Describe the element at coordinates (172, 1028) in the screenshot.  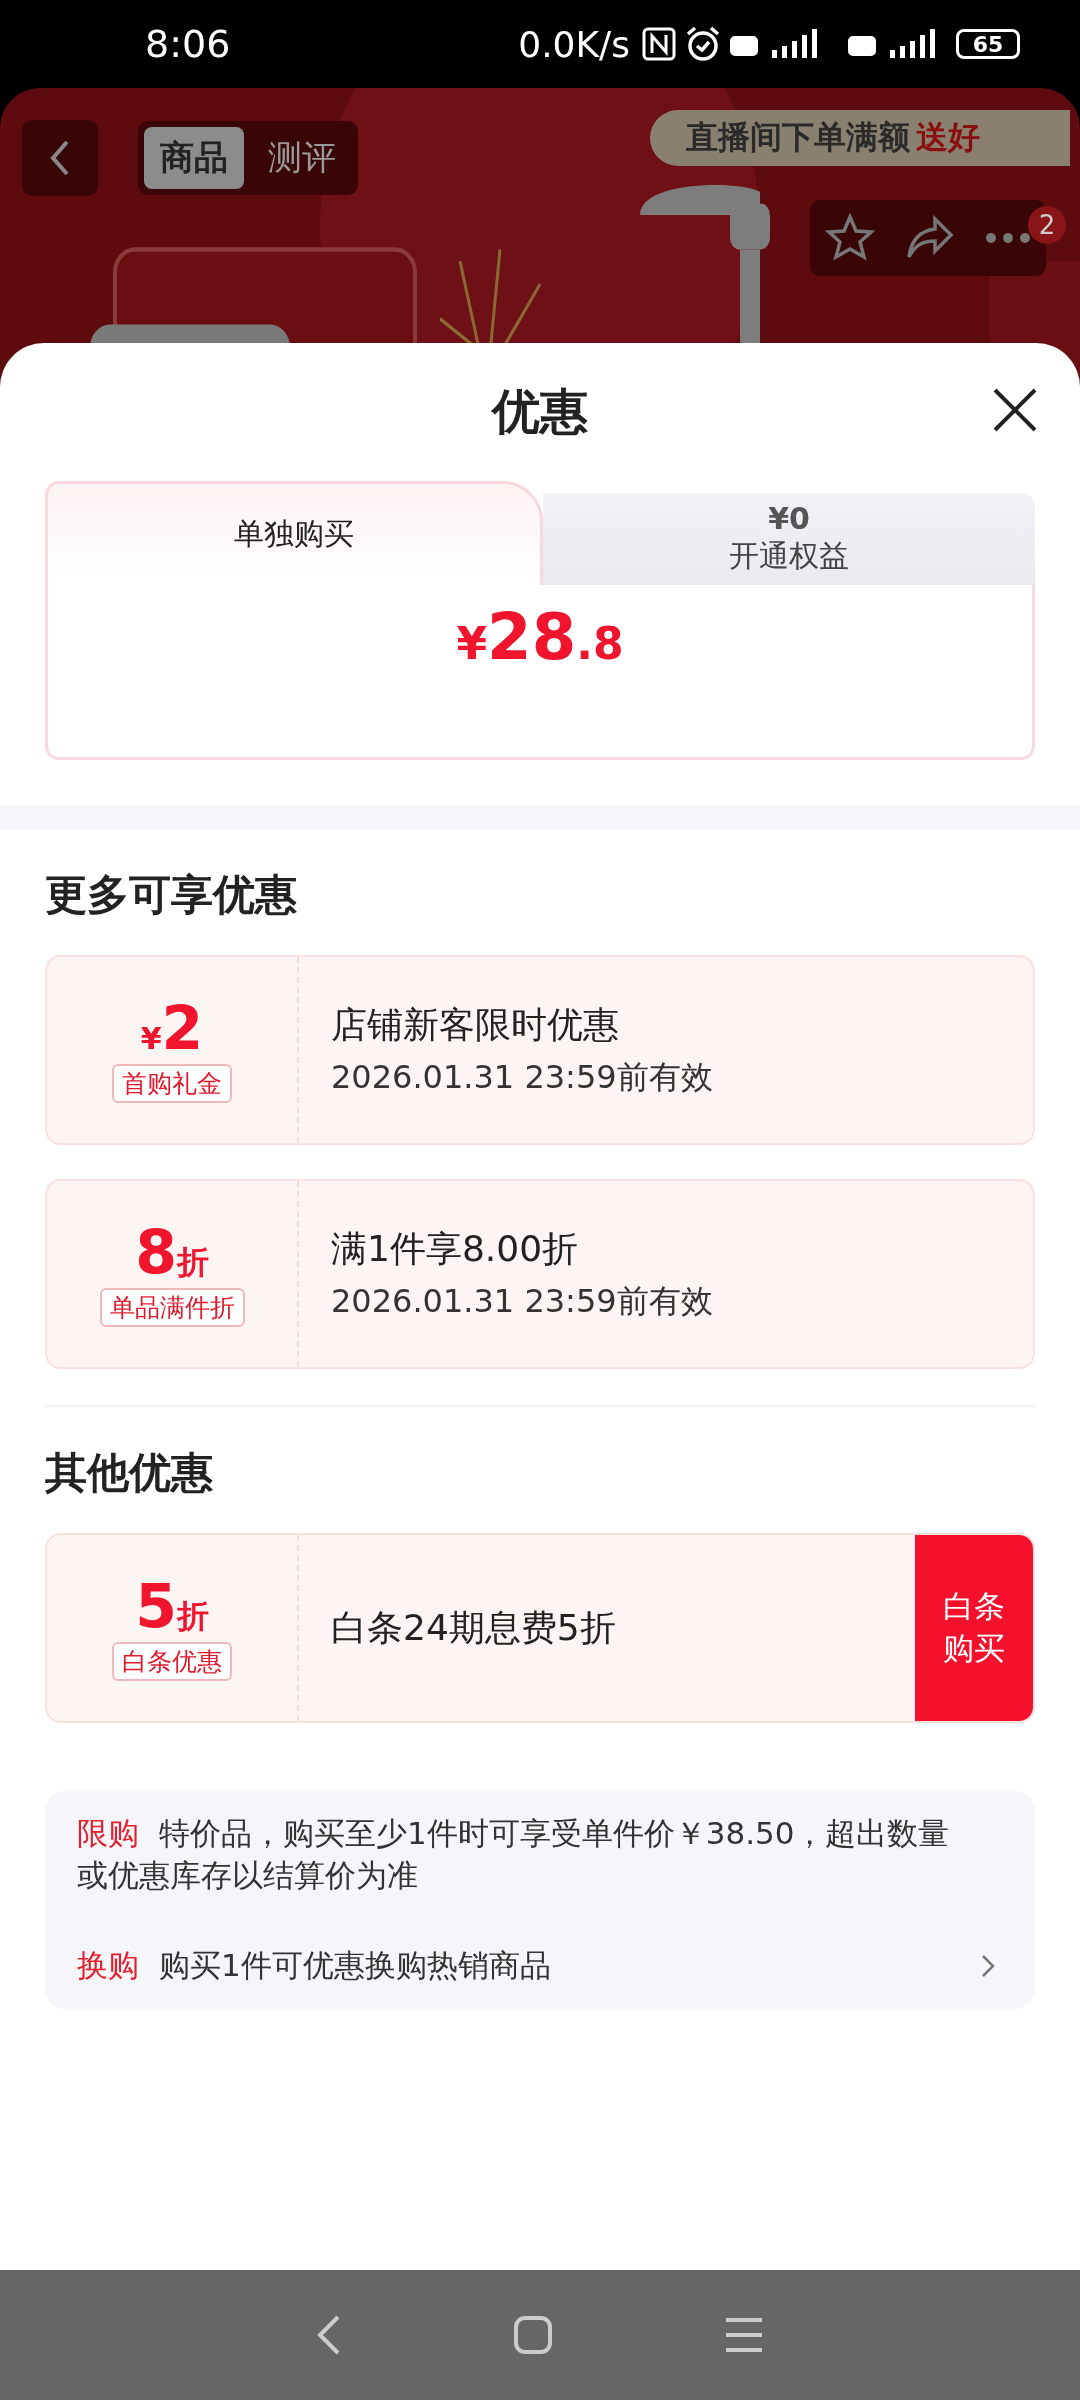
I see `coupon-amount: ¥2` at that location.